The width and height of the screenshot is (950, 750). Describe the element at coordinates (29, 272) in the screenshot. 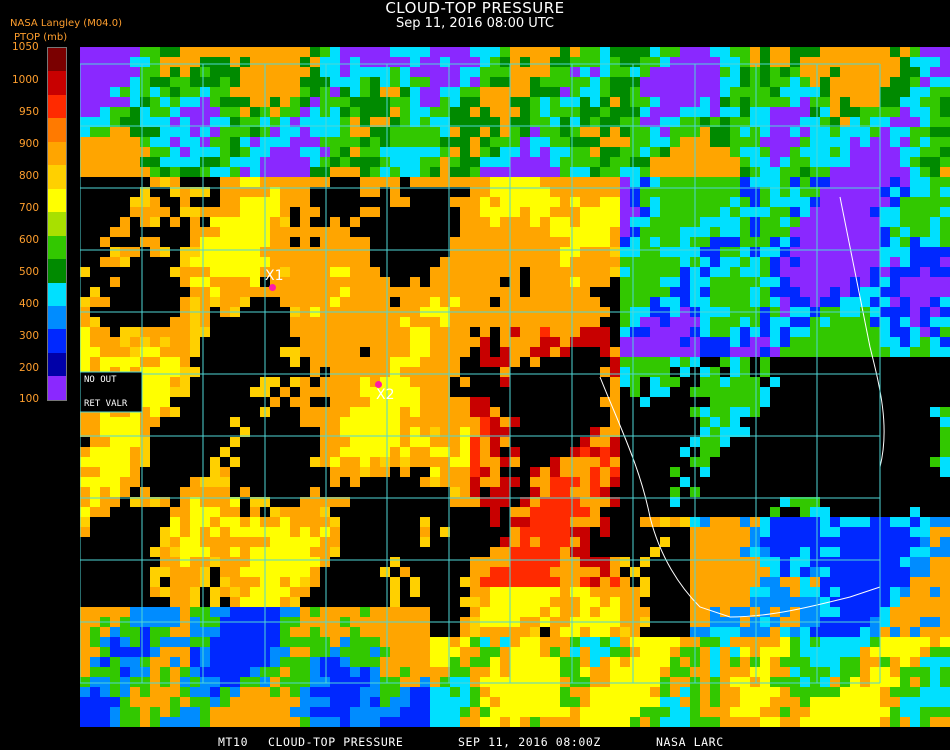

I see `legend-tick-label: 500` at that location.